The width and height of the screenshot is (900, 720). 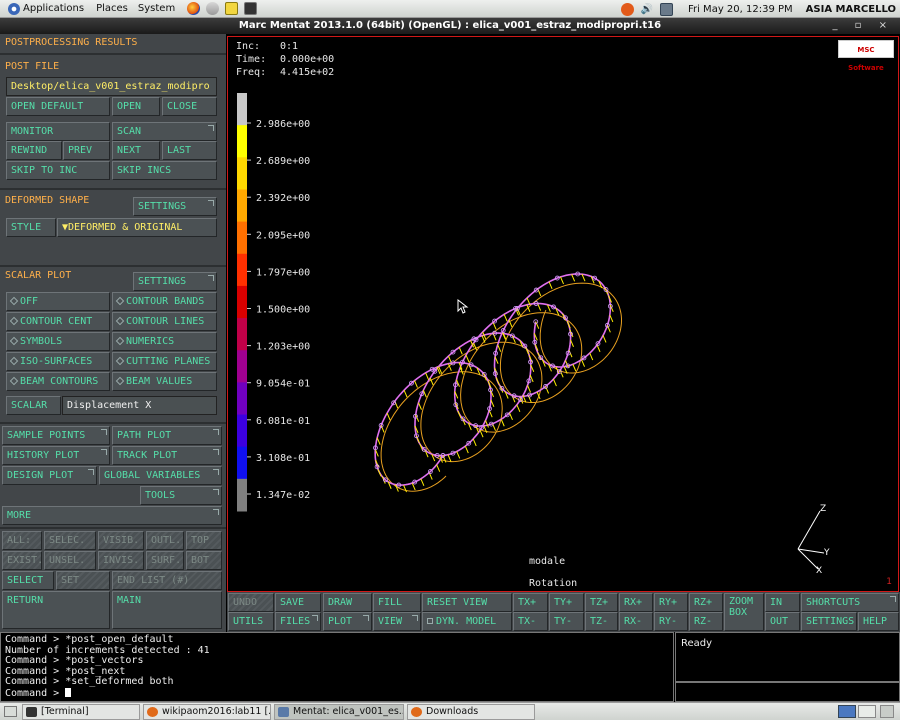 I want to click on ty-plus-button: TY+, so click(x=566, y=602).